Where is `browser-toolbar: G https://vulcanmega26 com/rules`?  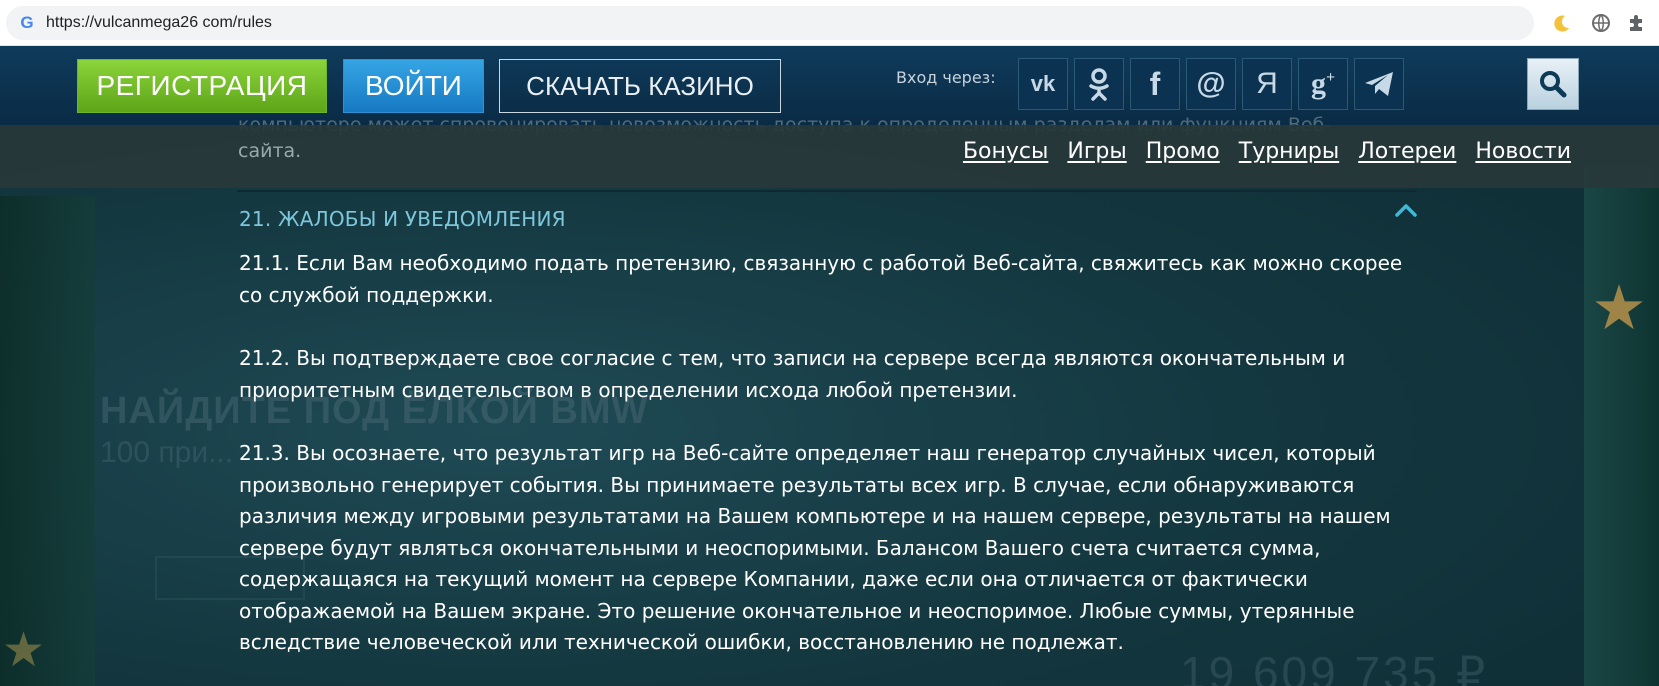
browser-toolbar: G https://vulcanmega26 com/rules is located at coordinates (829, 23).